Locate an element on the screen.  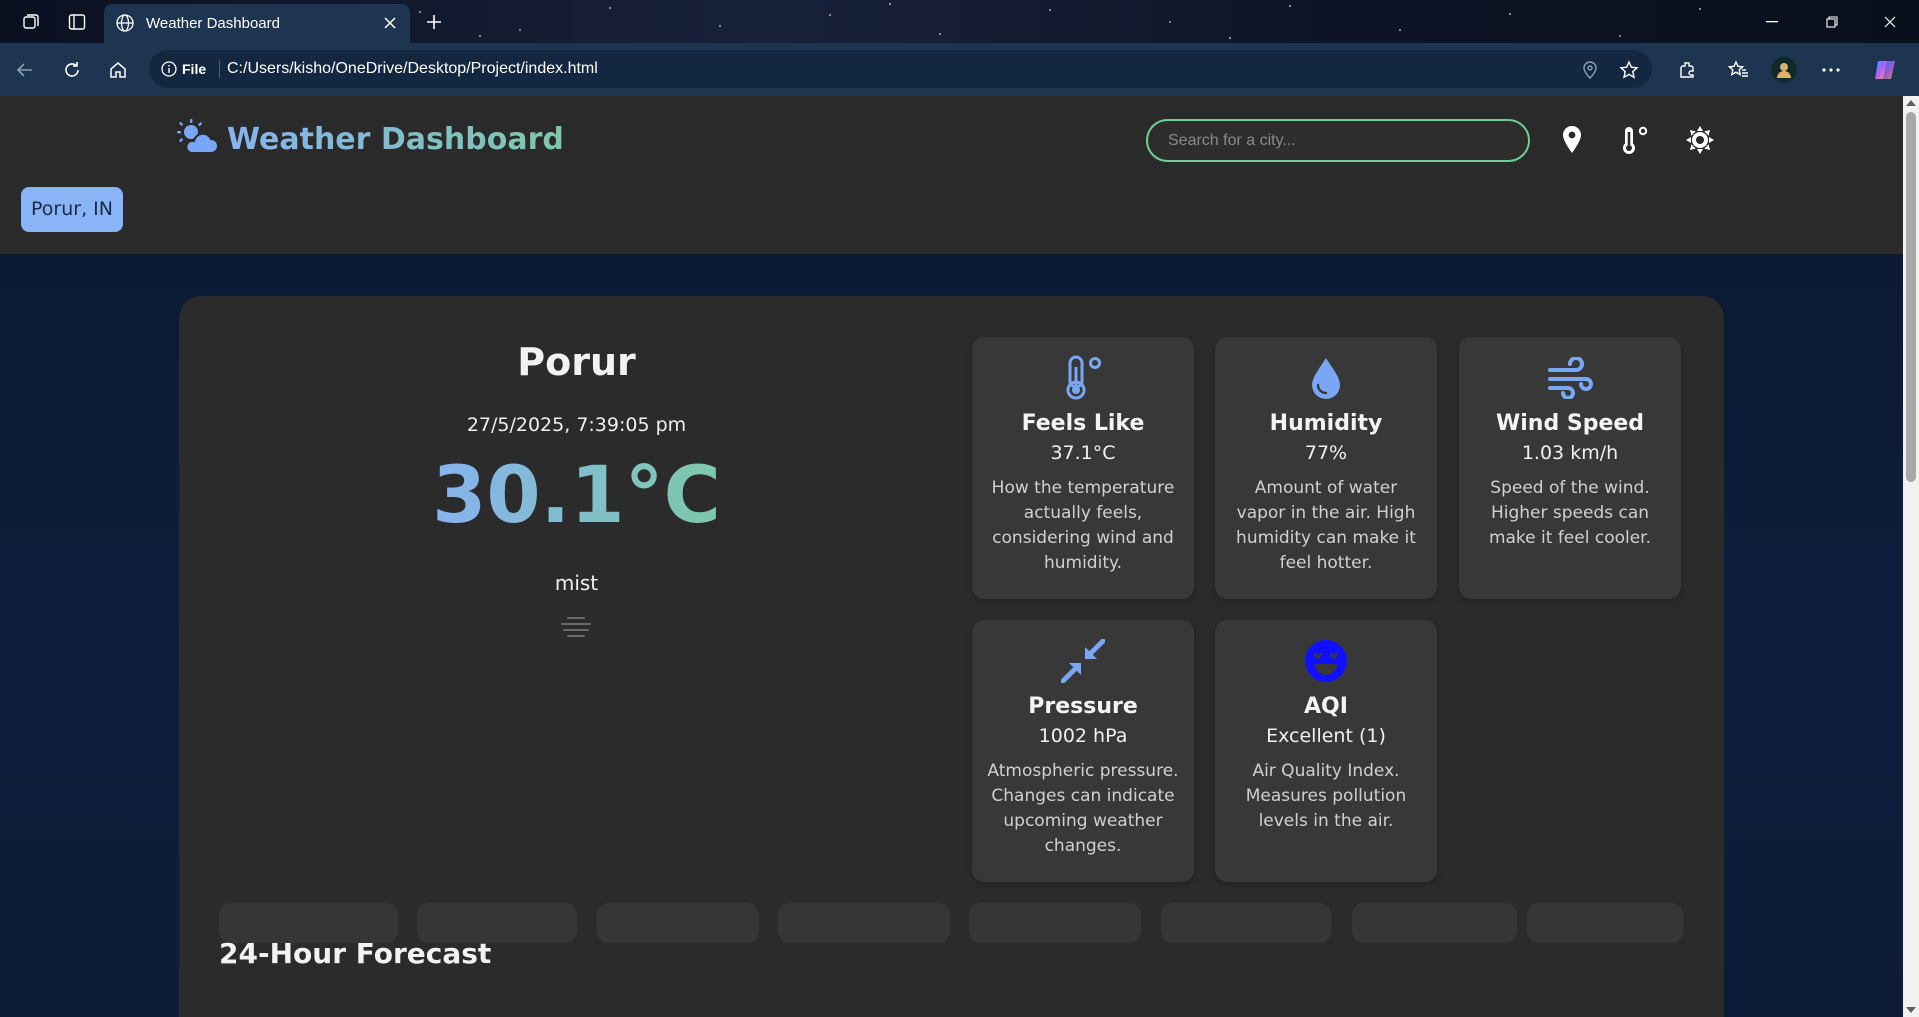
location-pin-icon is located at coordinates (1572, 139).